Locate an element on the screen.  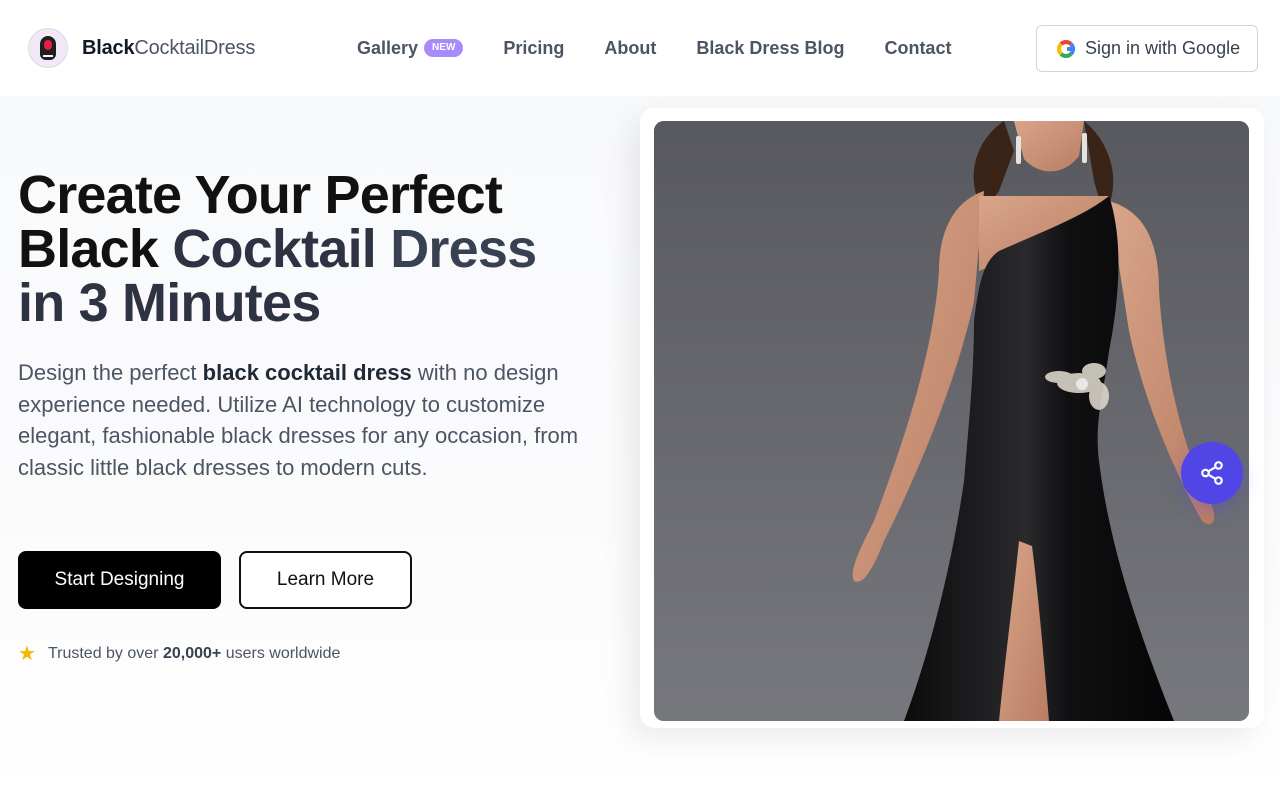
nav-item-label: About is located at coordinates (630, 48).